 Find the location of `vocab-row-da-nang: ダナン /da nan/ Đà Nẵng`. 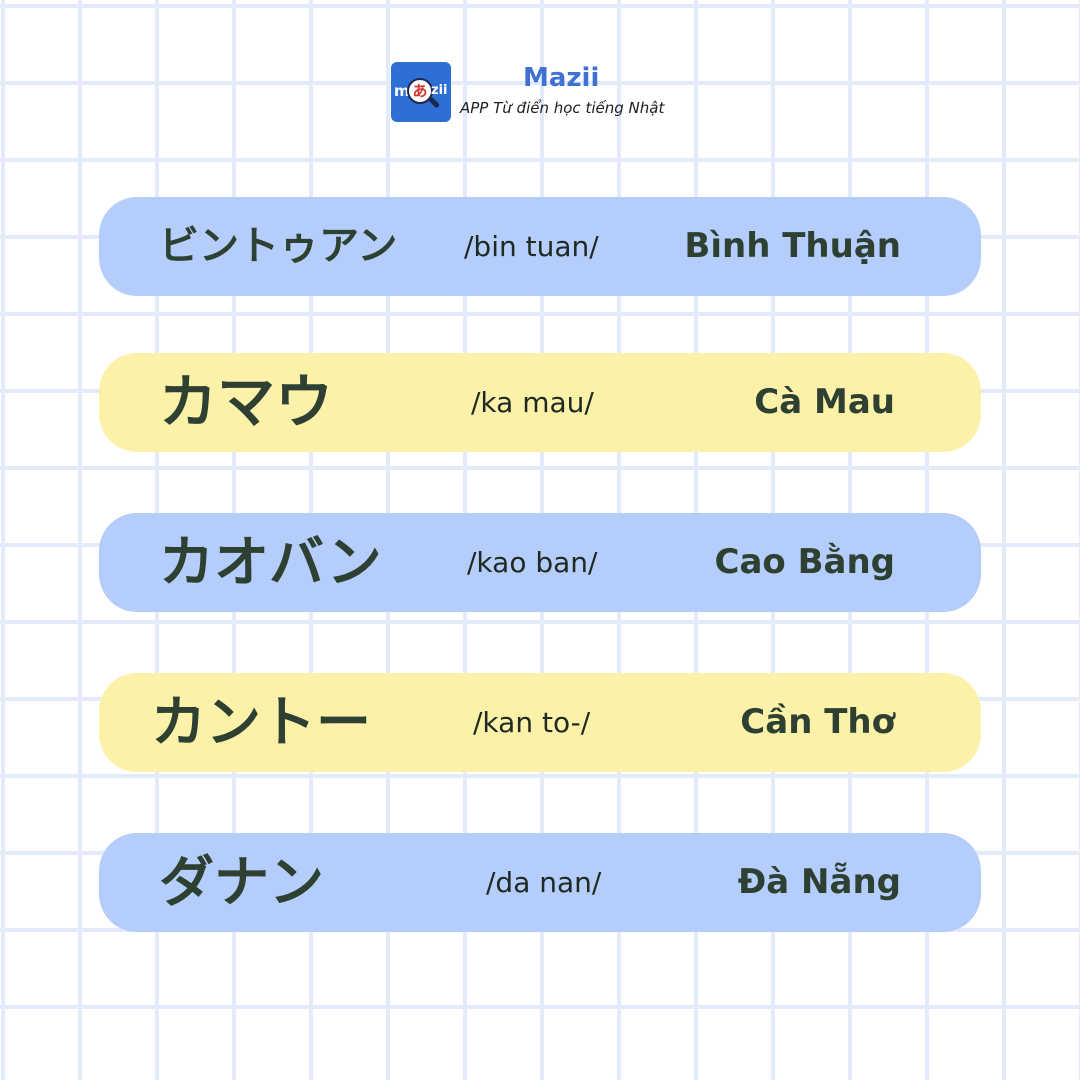

vocab-row-da-nang: ダナン /da nan/ Đà Nẵng is located at coordinates (540, 882).